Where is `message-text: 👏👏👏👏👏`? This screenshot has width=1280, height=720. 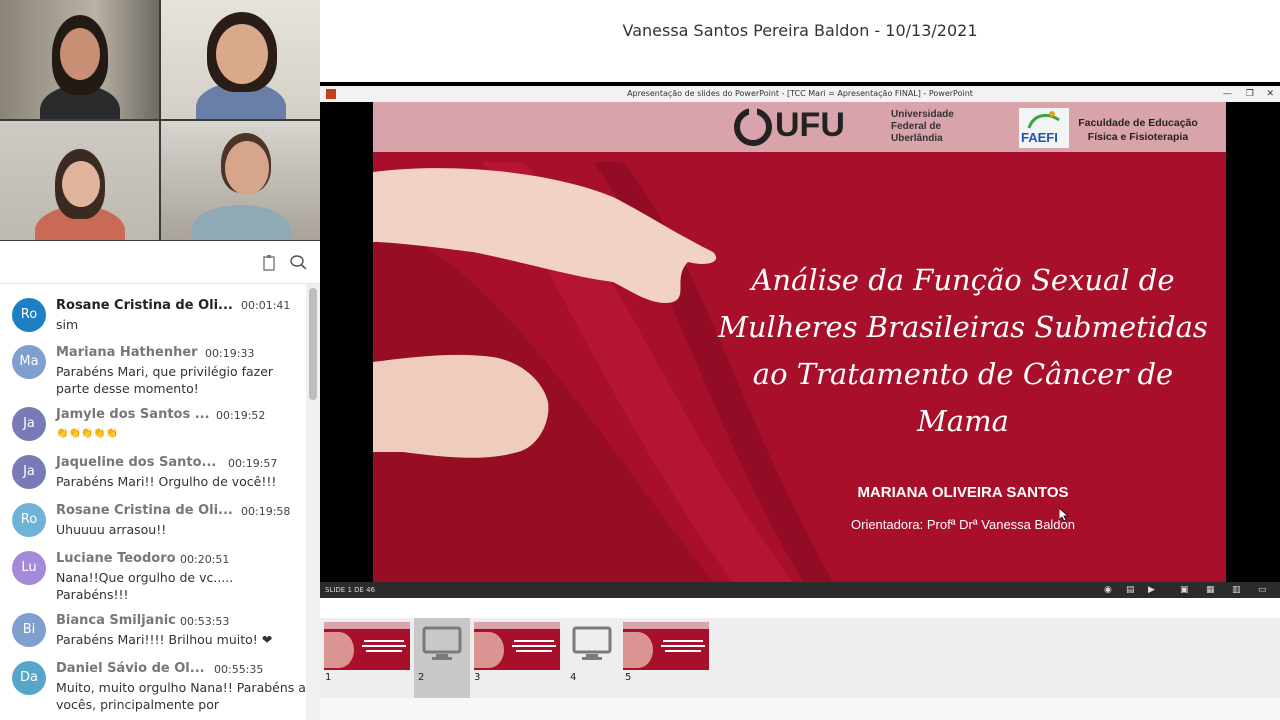
message-text: 👏👏👏👏👏 is located at coordinates (87, 433).